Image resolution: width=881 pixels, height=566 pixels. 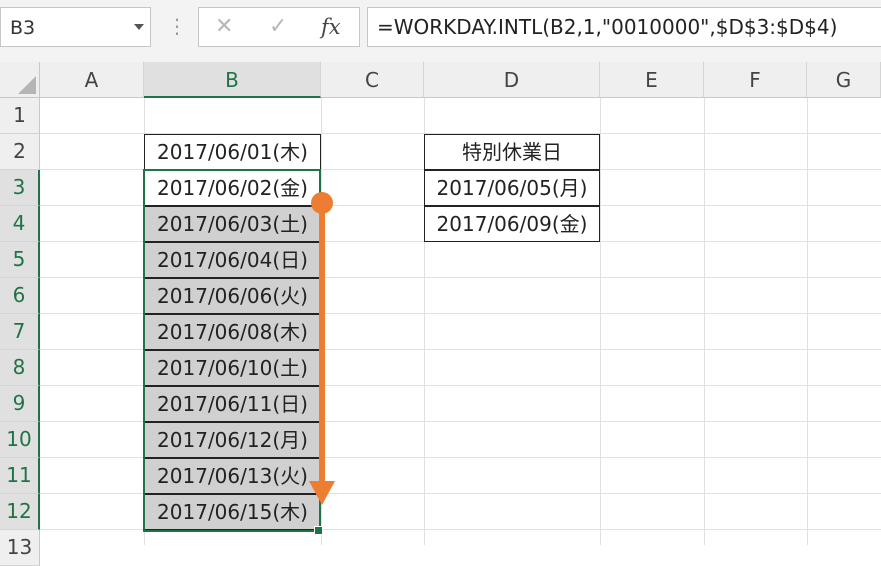 I want to click on column-header-d: D, so click(x=512, y=80).